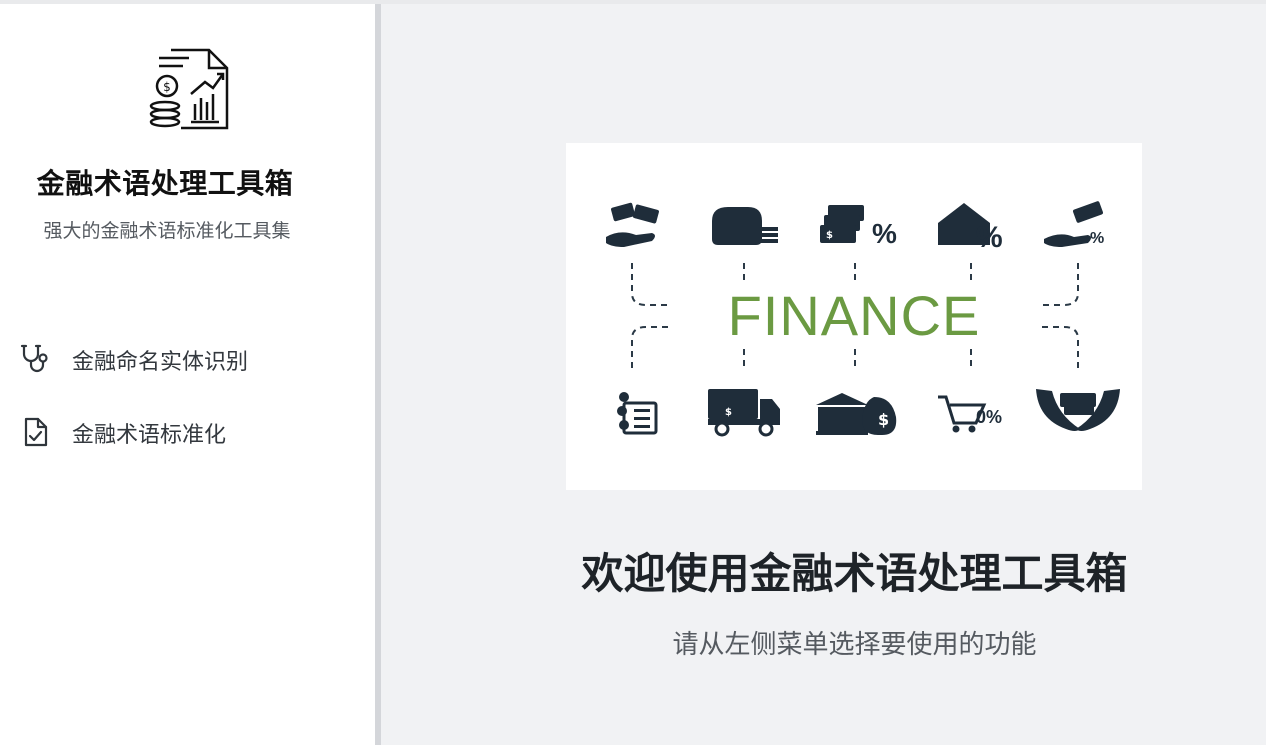  What do you see at coordinates (858, 227) in the screenshot?
I see `money-percent-icon: %` at bounding box center [858, 227].